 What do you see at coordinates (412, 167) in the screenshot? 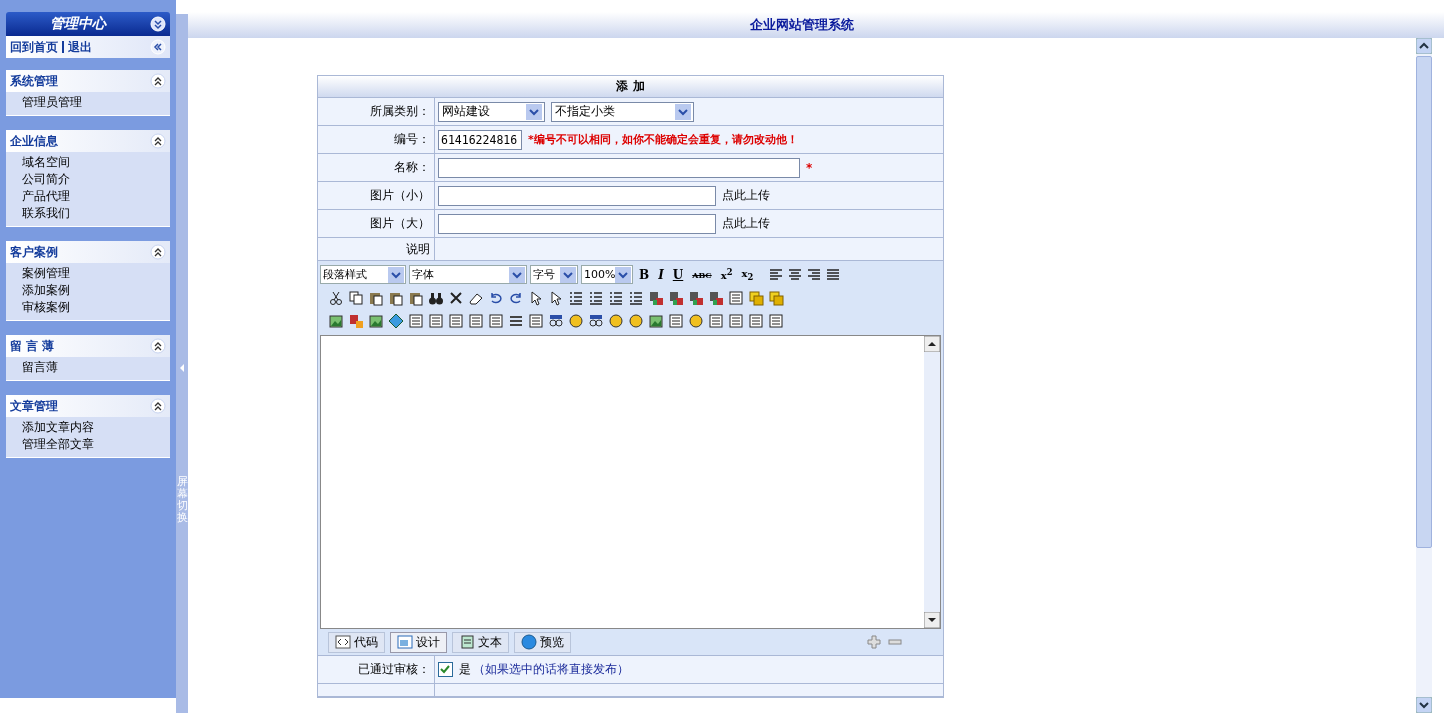
I see `field-label: 名称：` at bounding box center [412, 167].